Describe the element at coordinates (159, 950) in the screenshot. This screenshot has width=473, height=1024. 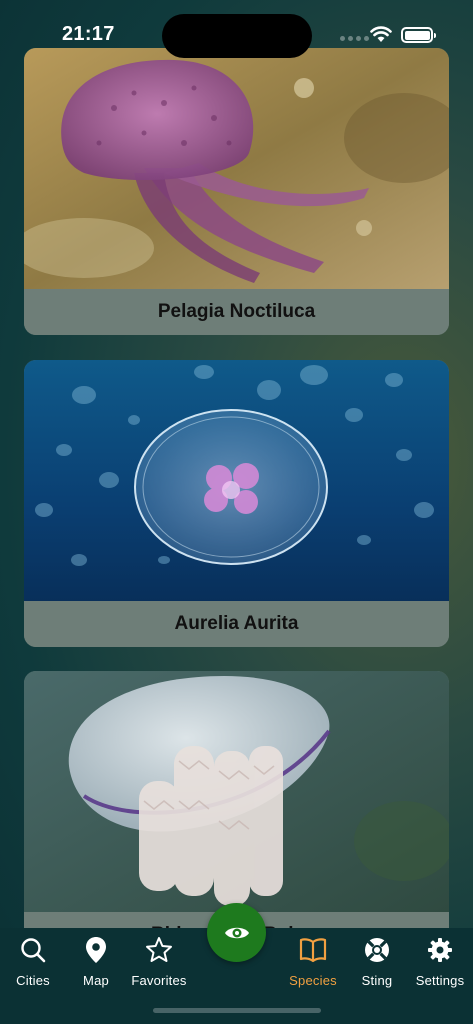
I see `star-icon` at that location.